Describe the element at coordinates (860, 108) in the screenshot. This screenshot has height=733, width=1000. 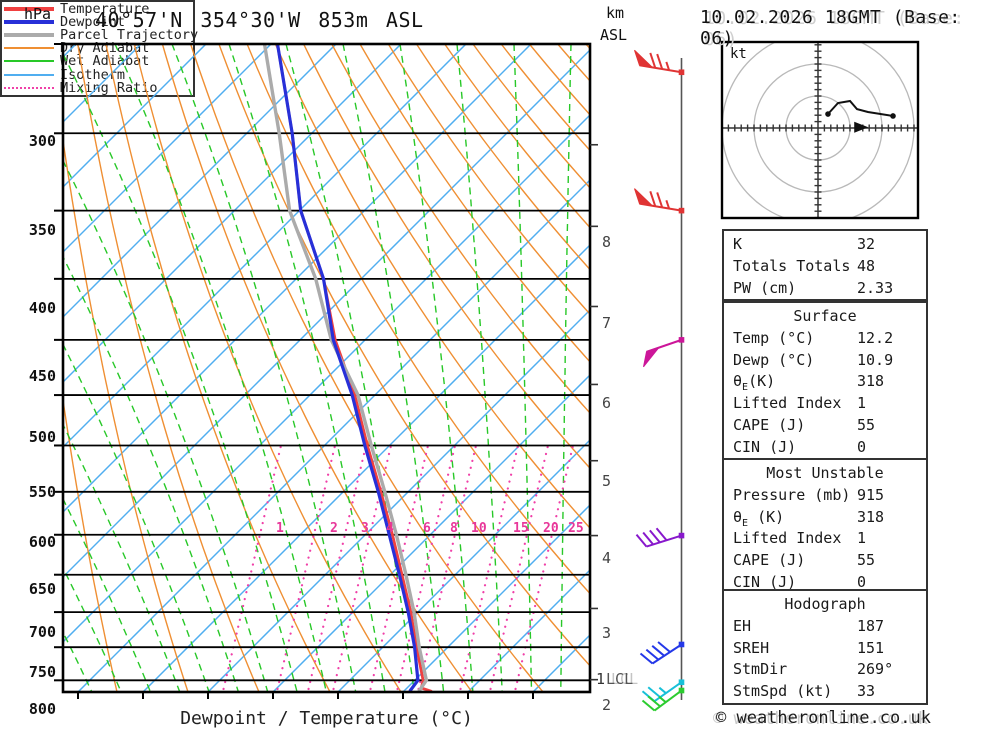
I see `hodograph-trace` at that location.